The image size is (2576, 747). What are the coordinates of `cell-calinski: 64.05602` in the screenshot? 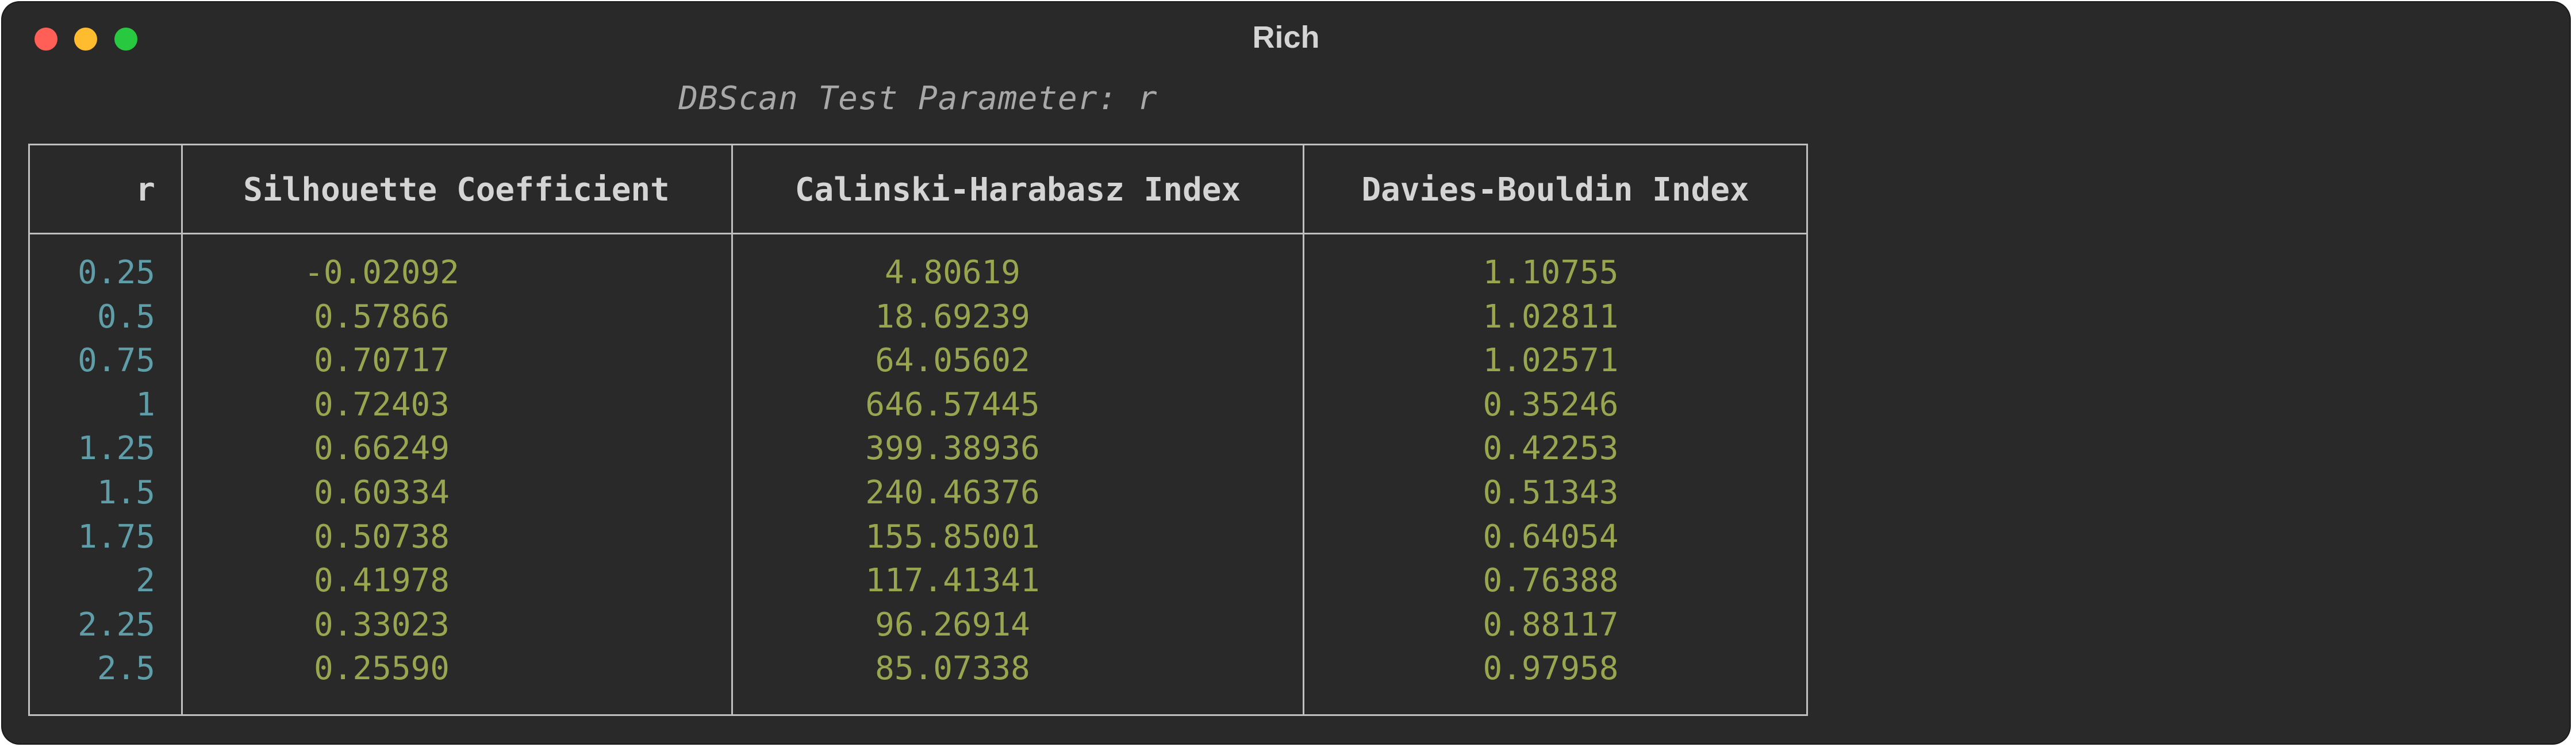 It's located at (953, 361).